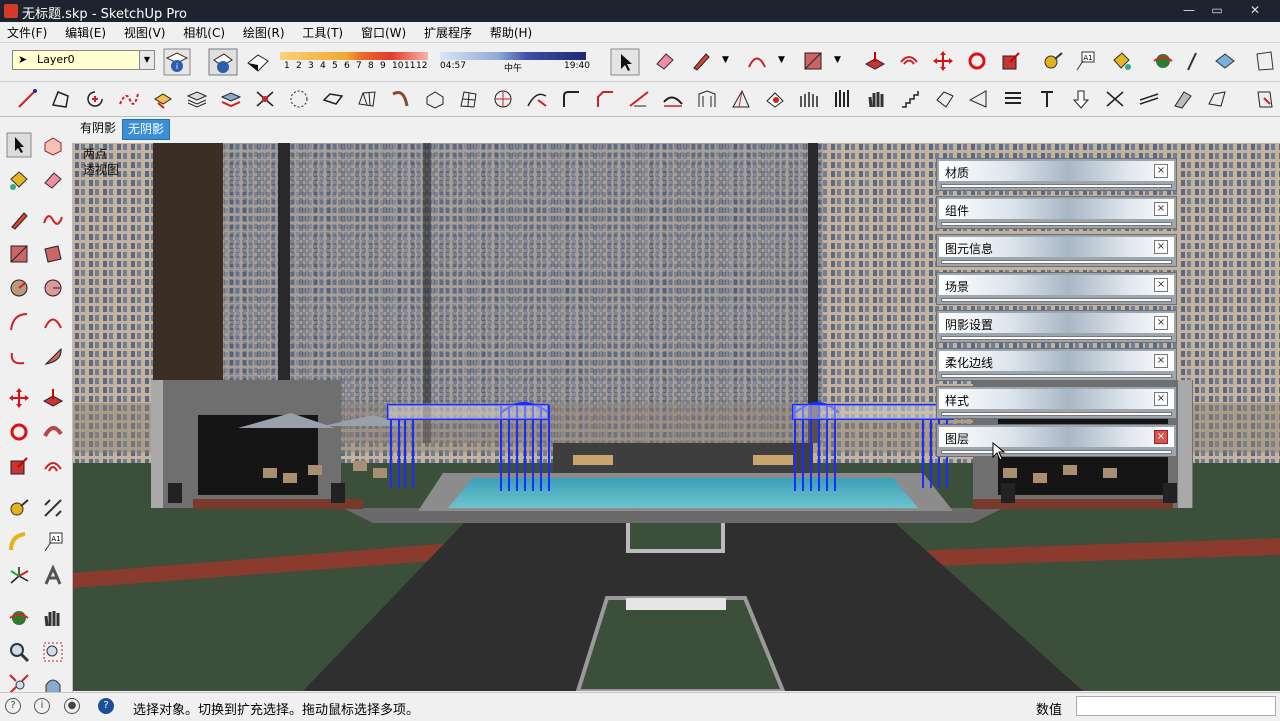  Describe the element at coordinates (53, 652) in the screenshot. I see `zoom-window-icon` at that location.